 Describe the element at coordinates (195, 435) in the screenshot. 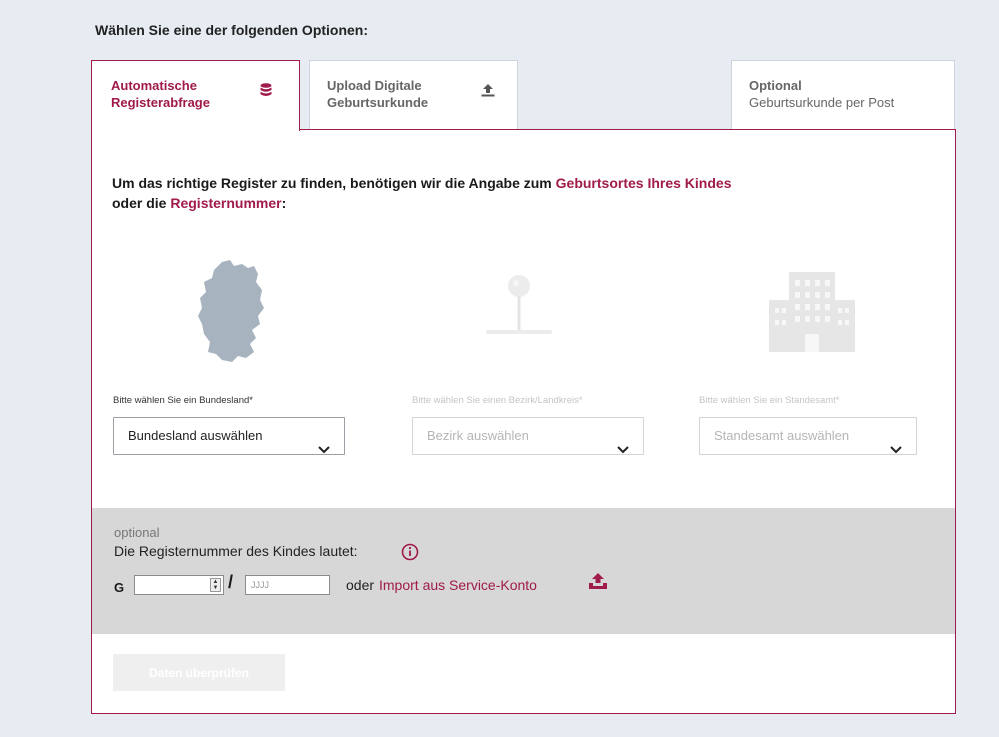

I see `bundesland-select-value: Bundesland auswählen` at that location.